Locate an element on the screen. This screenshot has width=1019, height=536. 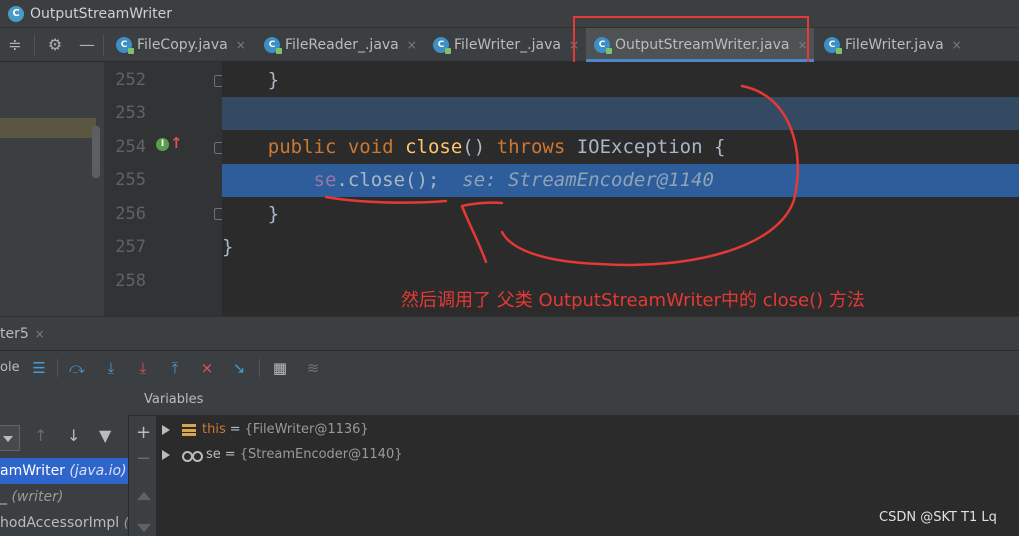
thread-dropdown is located at coordinates (10, 438).